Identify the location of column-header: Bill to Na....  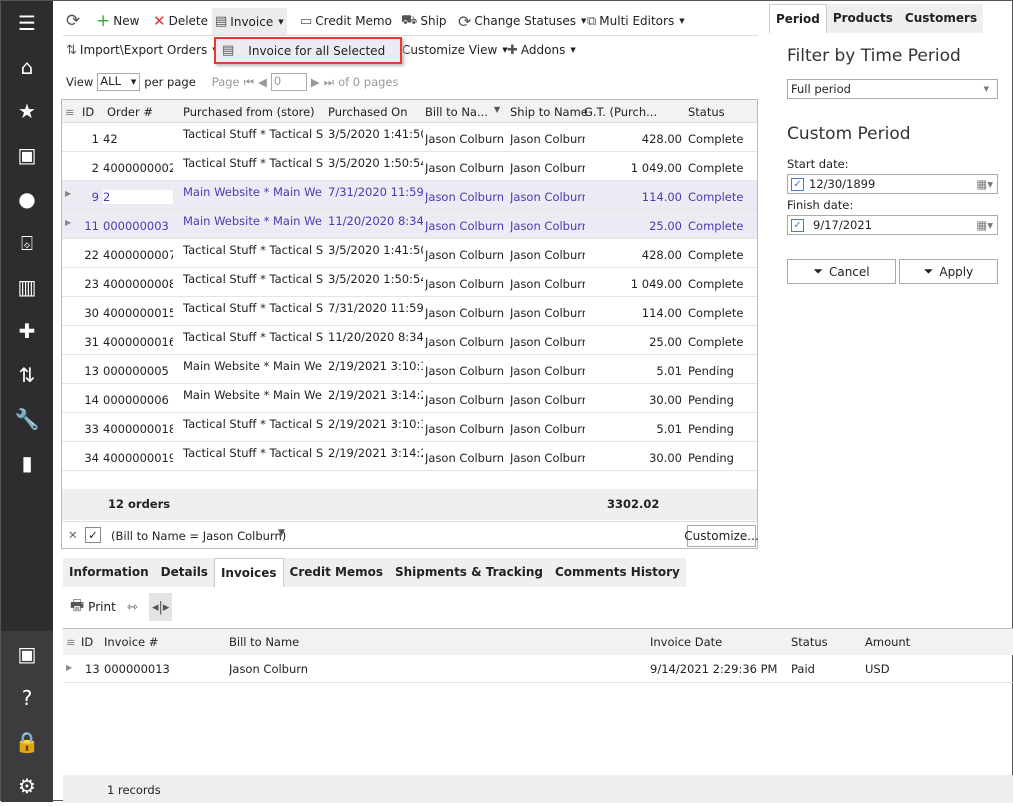
(456, 112).